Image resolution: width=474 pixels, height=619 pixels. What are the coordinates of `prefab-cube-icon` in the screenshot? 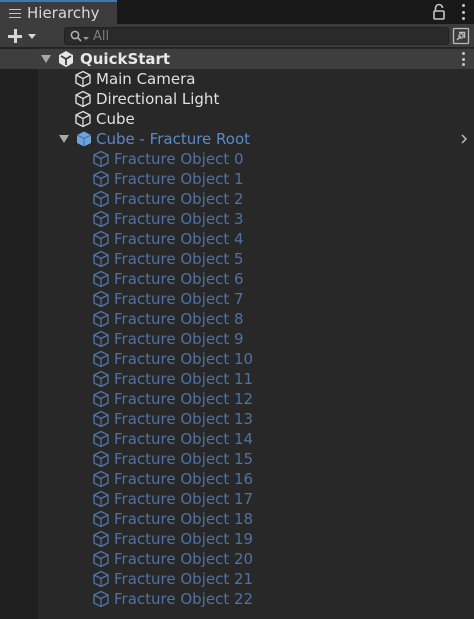 It's located at (84, 139).